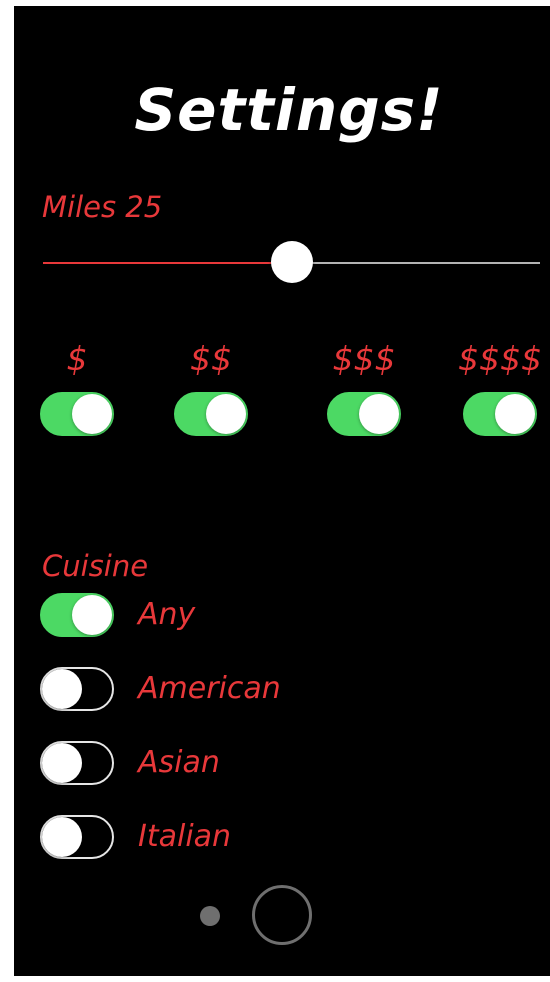 The height and width of the screenshot is (982, 550). What do you see at coordinates (364, 388) in the screenshot?
I see `price-level-3: $$$` at bounding box center [364, 388].